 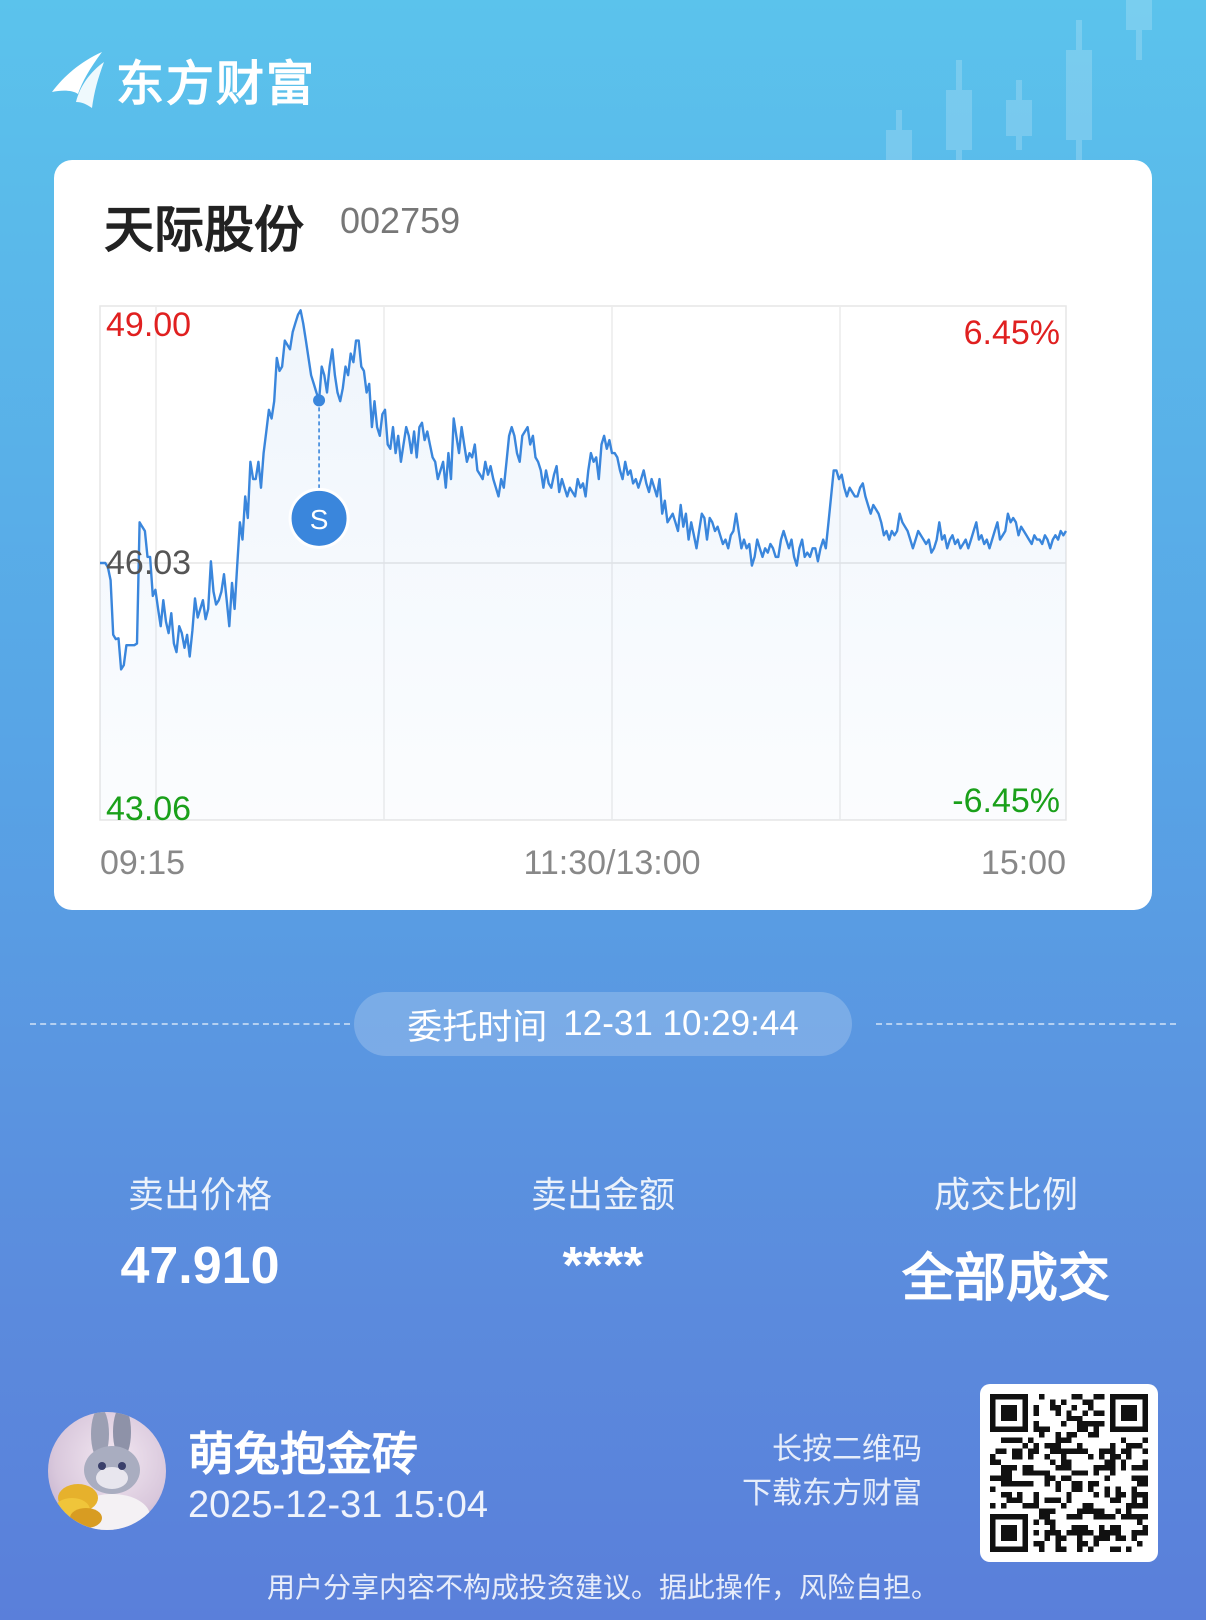 What do you see at coordinates (190, 1024) in the screenshot?
I see `dashed-divider-left` at bounding box center [190, 1024].